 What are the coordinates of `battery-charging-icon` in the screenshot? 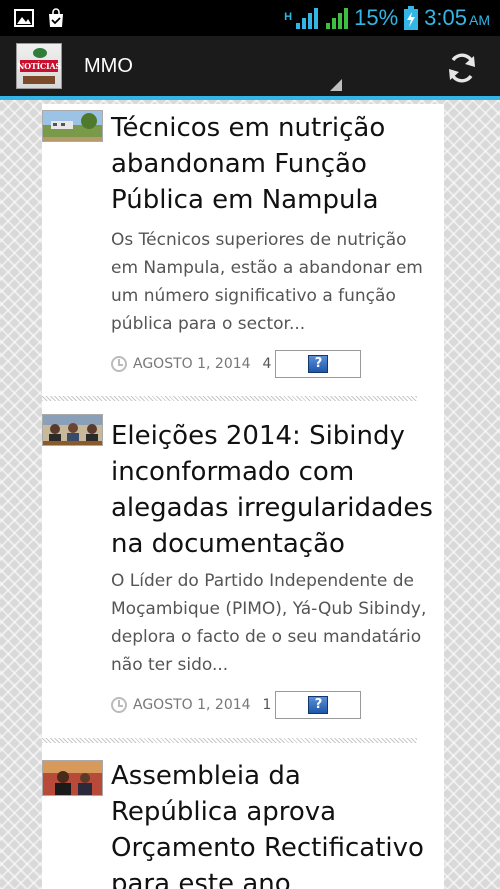 It's located at (411, 18).